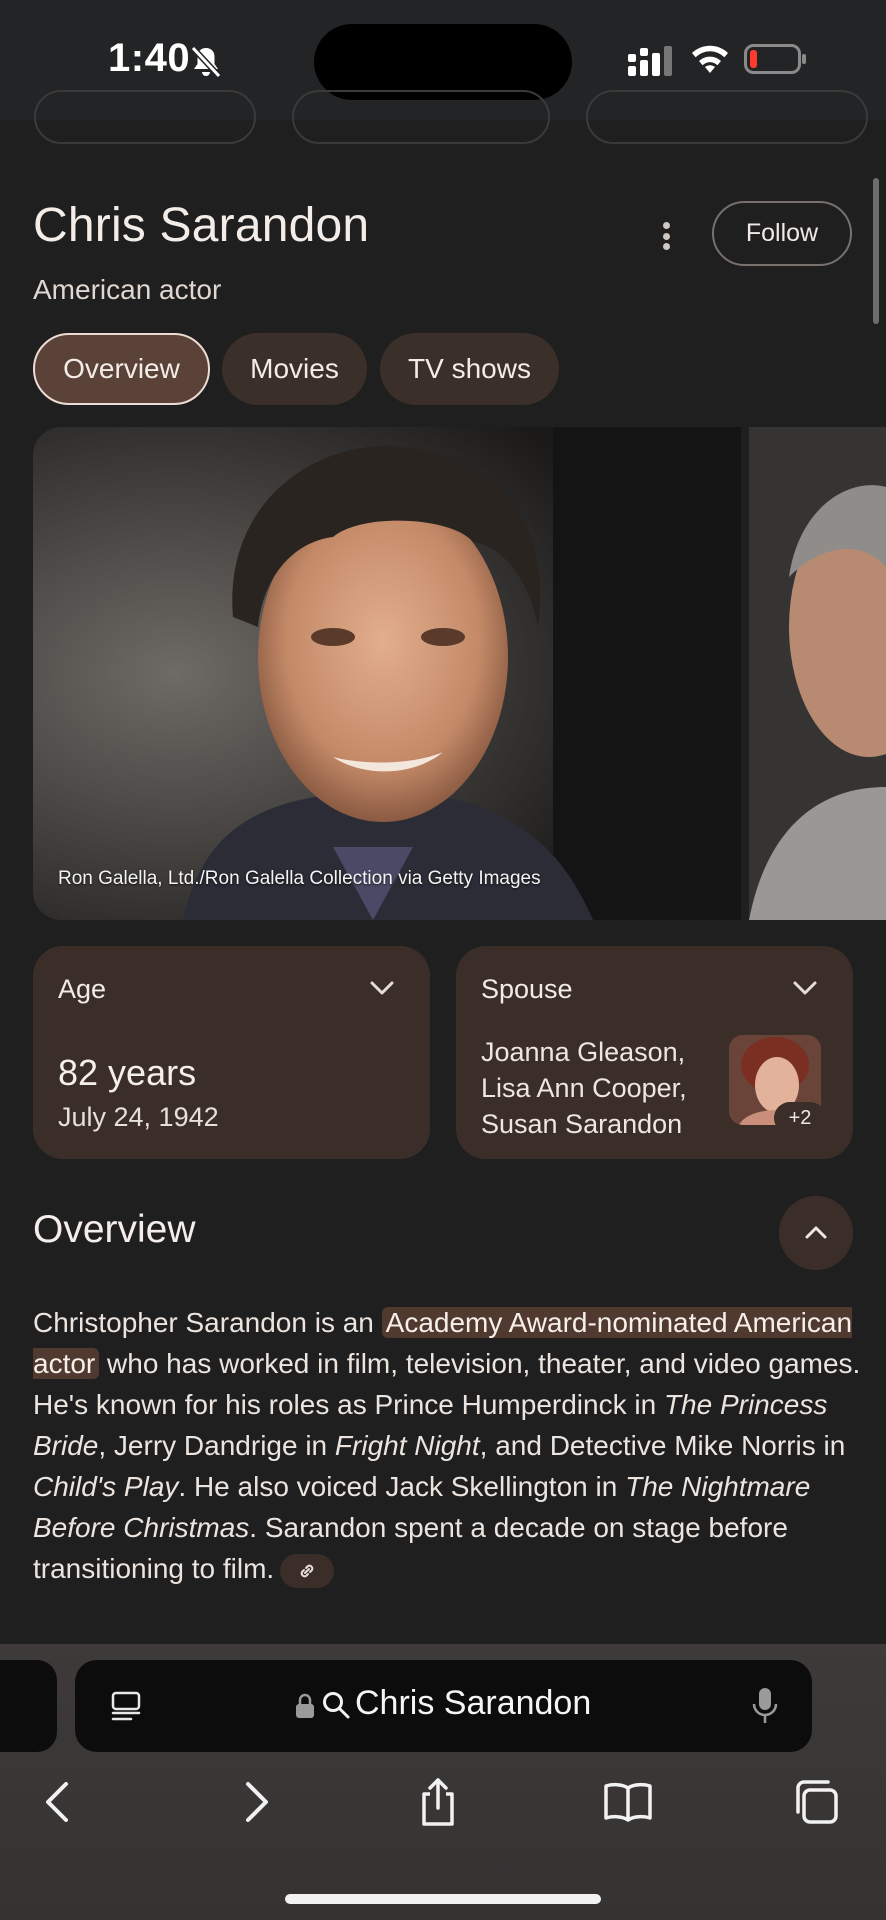 Image resolution: width=886 pixels, height=1920 pixels. Describe the element at coordinates (473, 1703) in the screenshot. I see `search-query: Chris Sarandon` at that location.